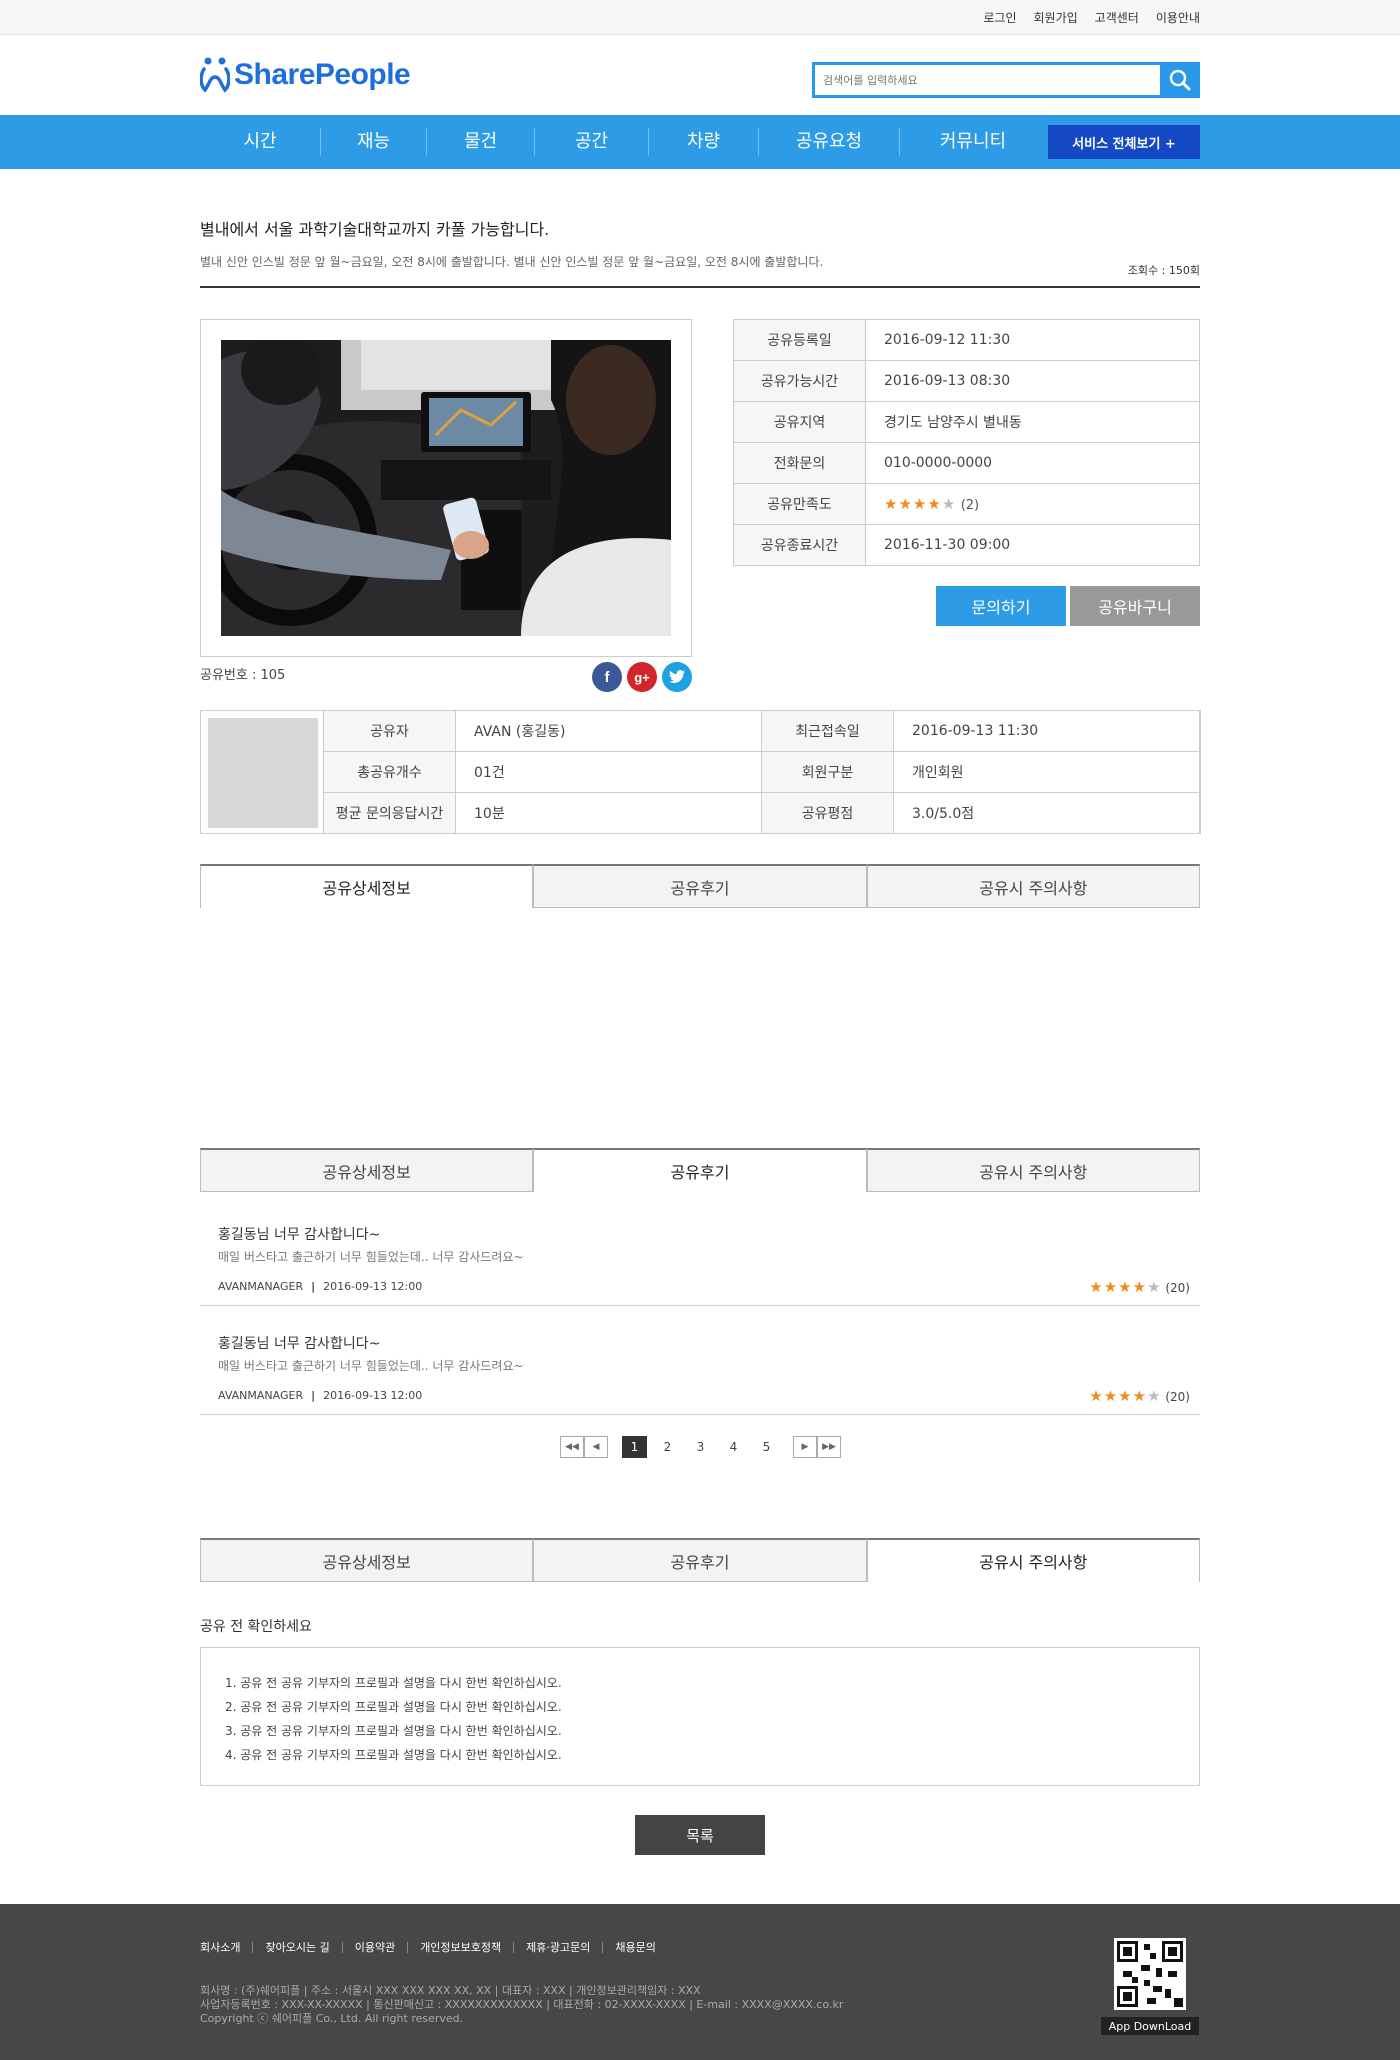  I want to click on qr-code, so click(1150, 1974).